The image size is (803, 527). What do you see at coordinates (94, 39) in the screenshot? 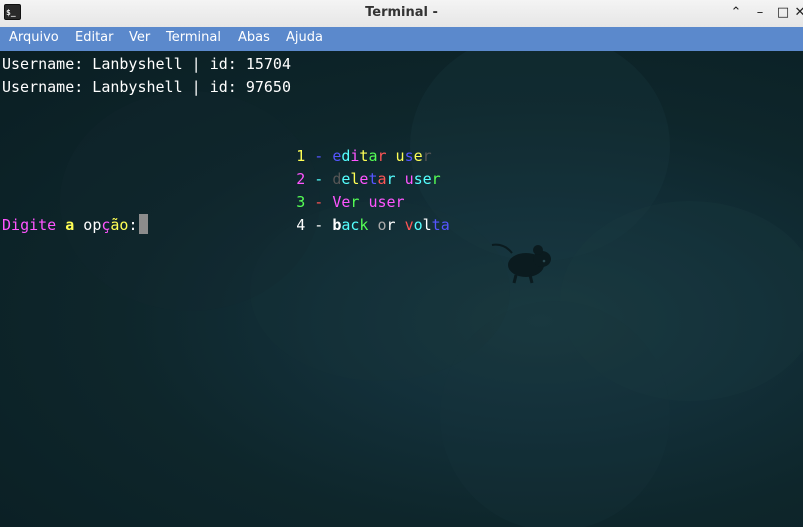
I see `menu-editar: Editar` at bounding box center [94, 39].